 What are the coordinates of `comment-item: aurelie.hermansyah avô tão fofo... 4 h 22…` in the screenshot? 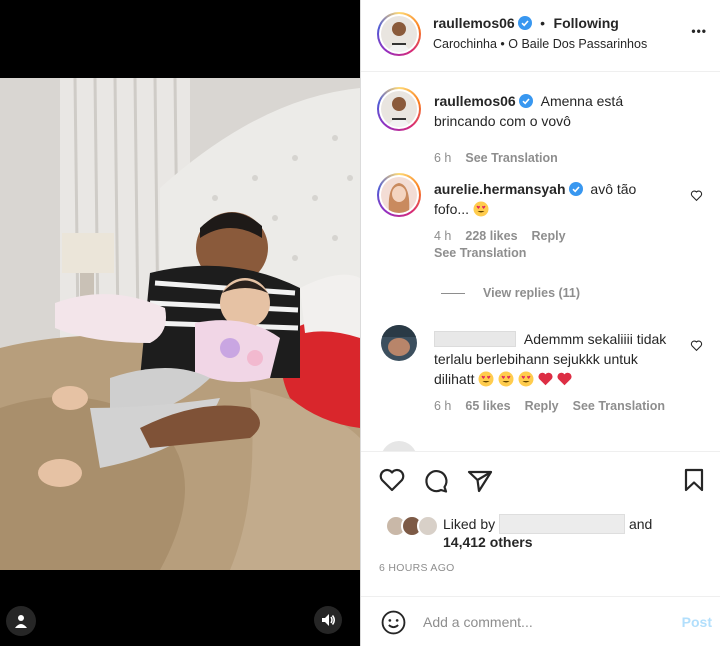 It's located at (543, 243).